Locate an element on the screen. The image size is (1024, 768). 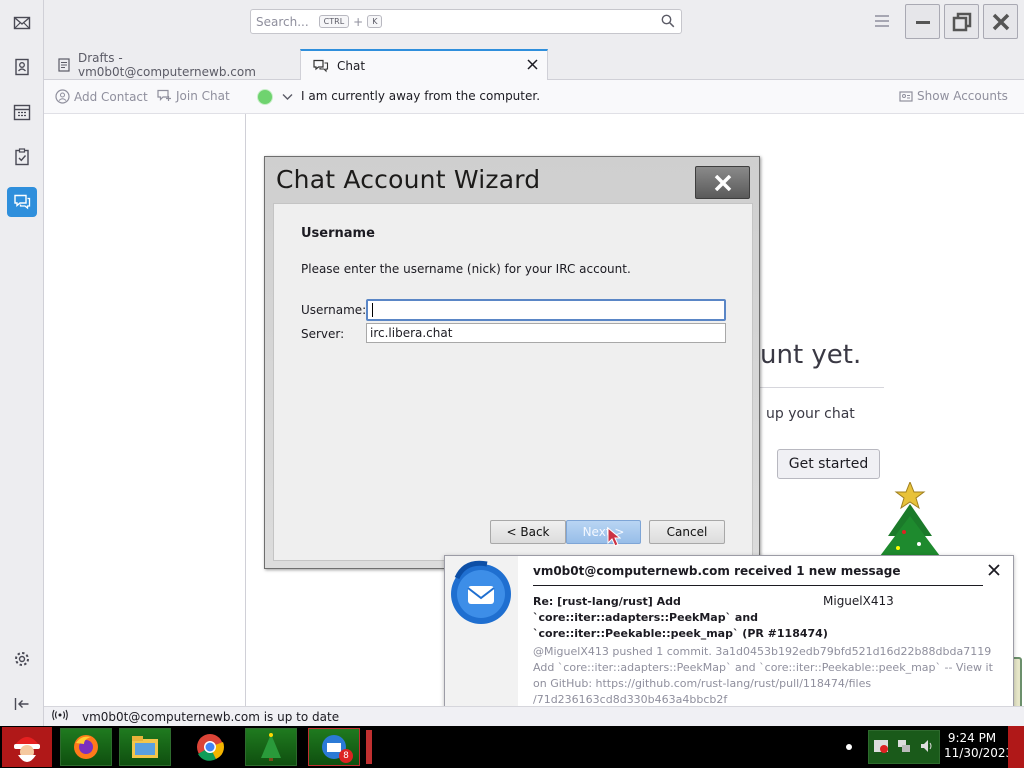
tasks-icon is located at coordinates (22, 157).